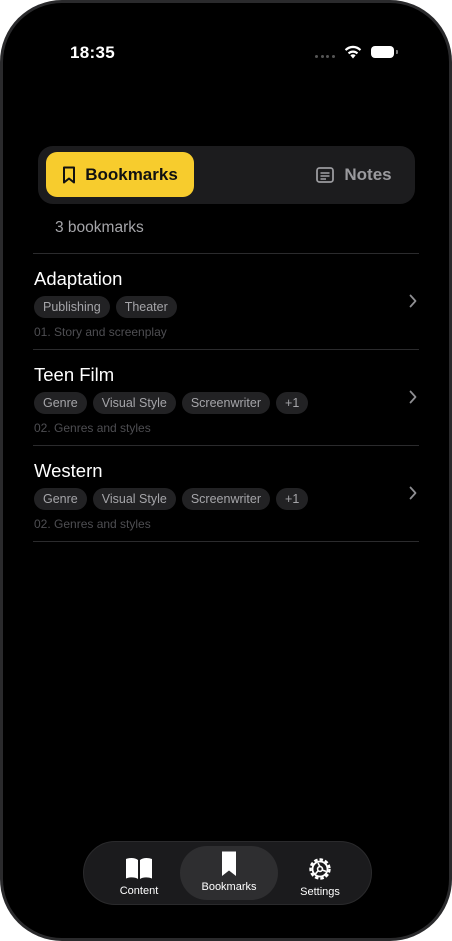  I want to click on bookmark-count: 3 bookmarks, so click(99, 227).